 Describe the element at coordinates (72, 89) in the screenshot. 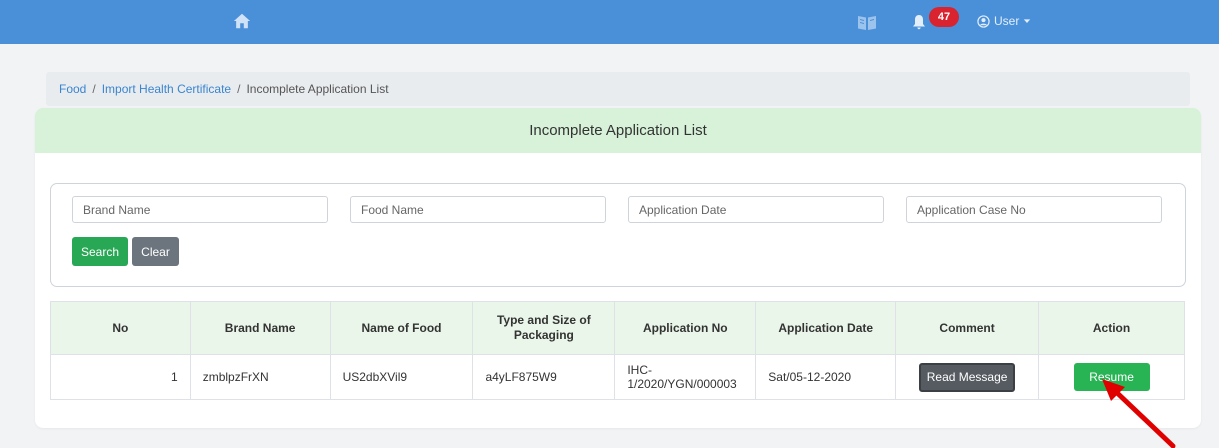

I see `breadcrumb-food: Food` at that location.